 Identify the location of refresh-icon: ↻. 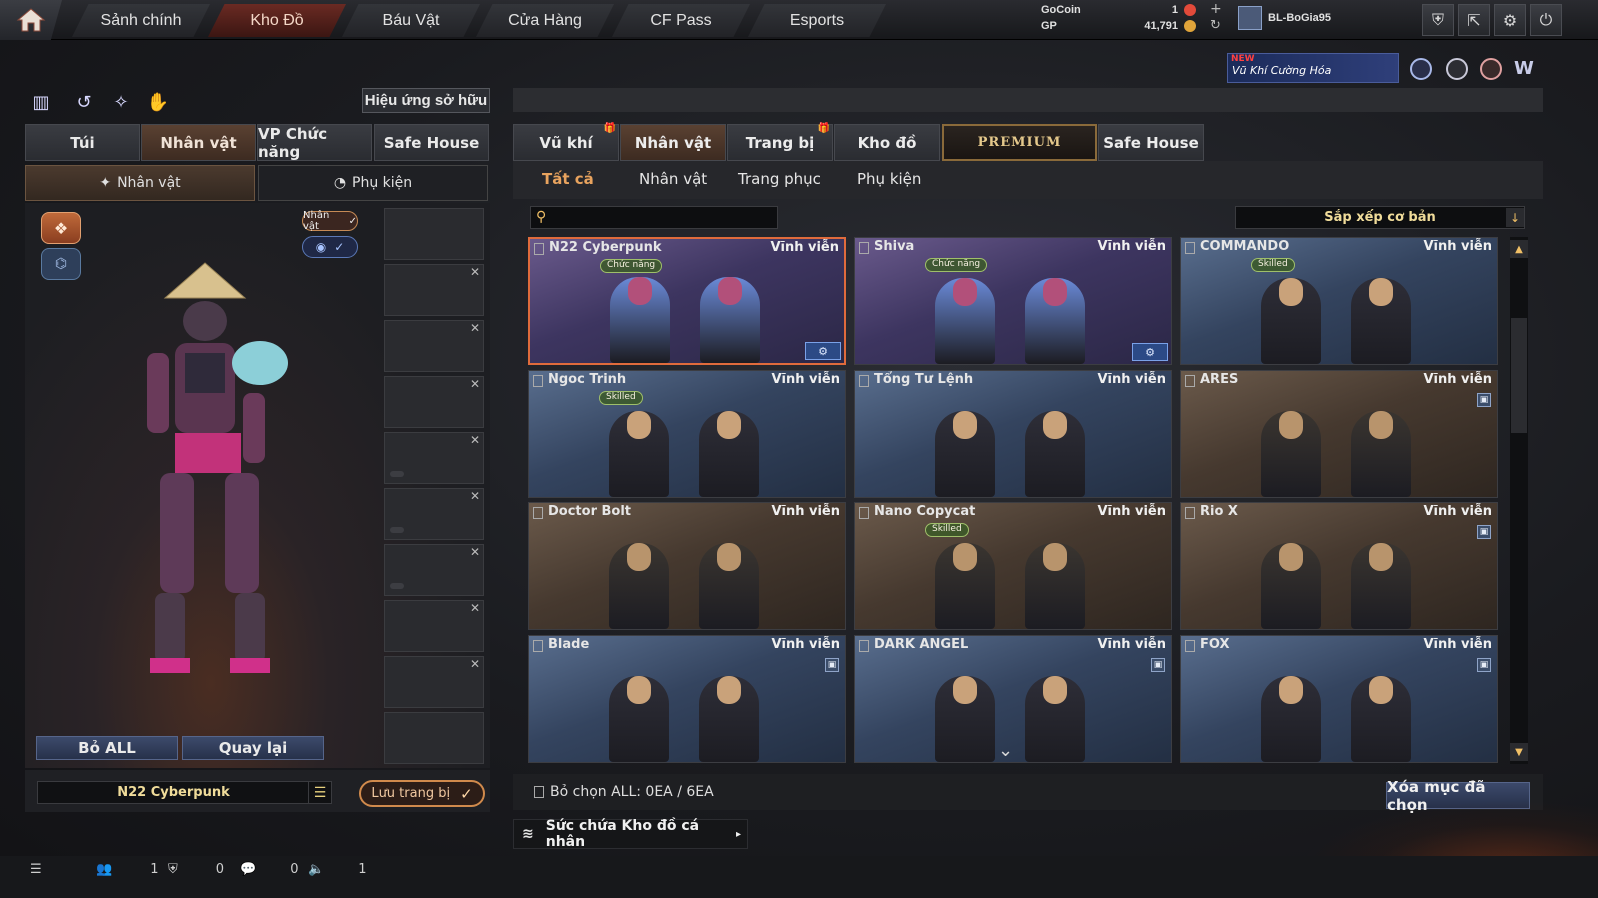
(1215, 25).